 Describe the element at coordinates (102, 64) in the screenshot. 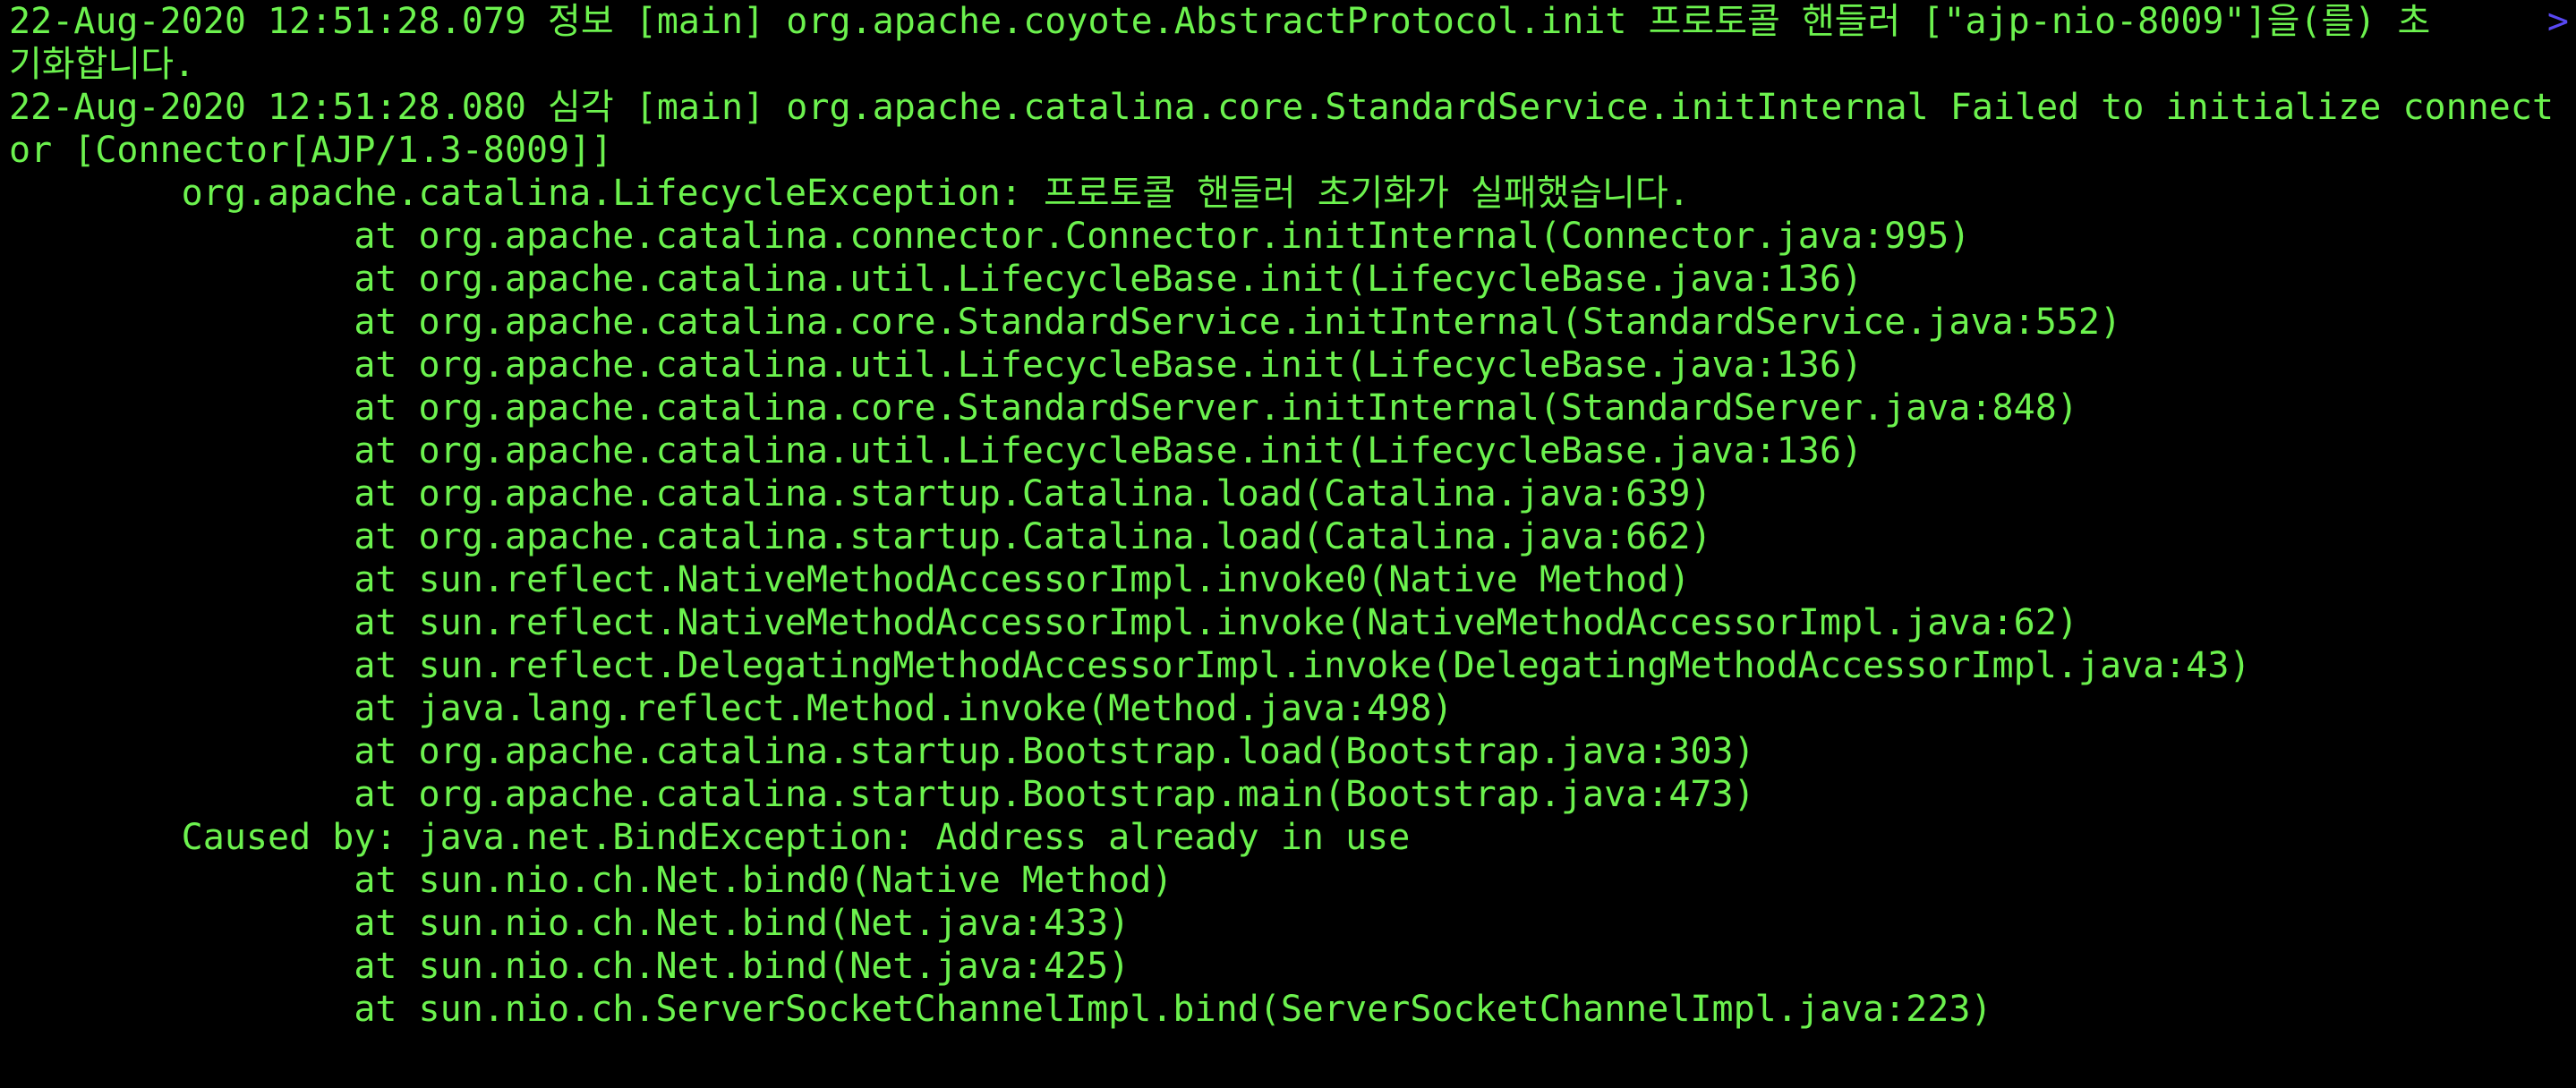

I see `log-line: 기화합니다.` at that location.